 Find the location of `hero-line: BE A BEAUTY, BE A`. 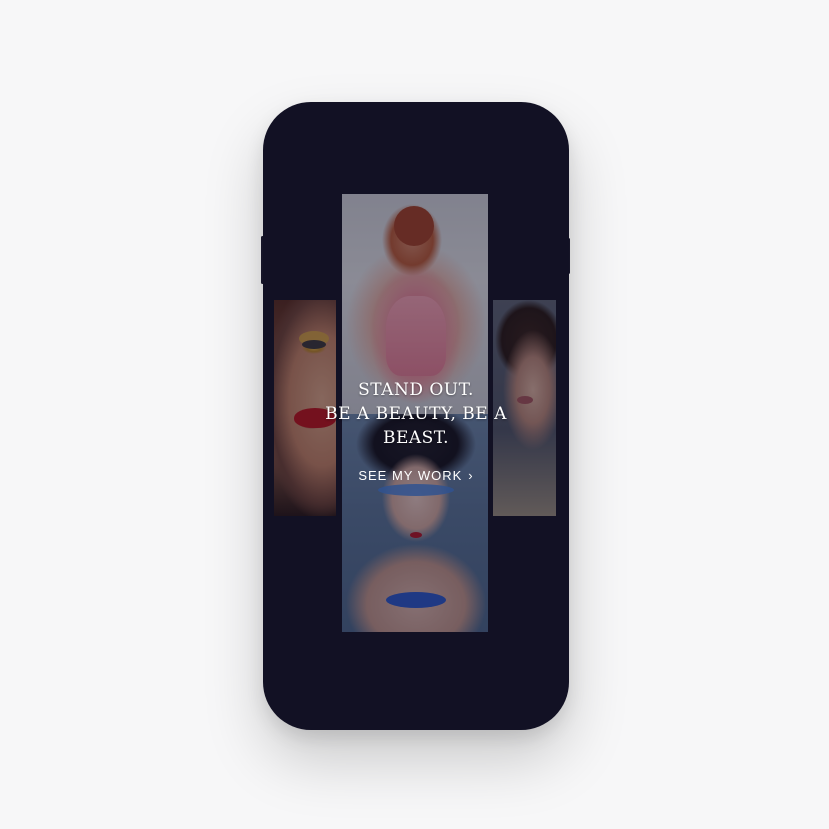

hero-line: BE A BEAUTY, BE A is located at coordinates (416, 414).